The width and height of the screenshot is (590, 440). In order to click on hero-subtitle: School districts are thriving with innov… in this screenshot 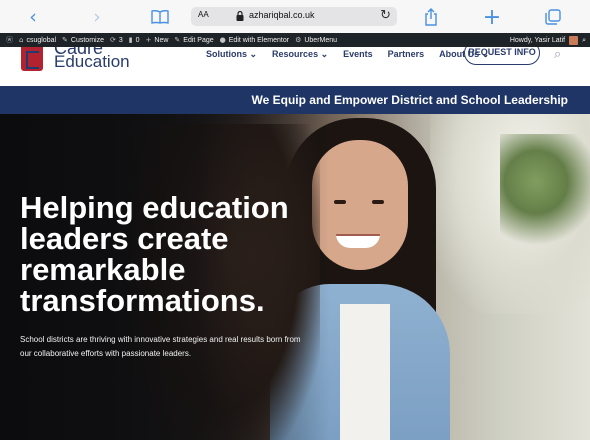, I will do `click(160, 346)`.